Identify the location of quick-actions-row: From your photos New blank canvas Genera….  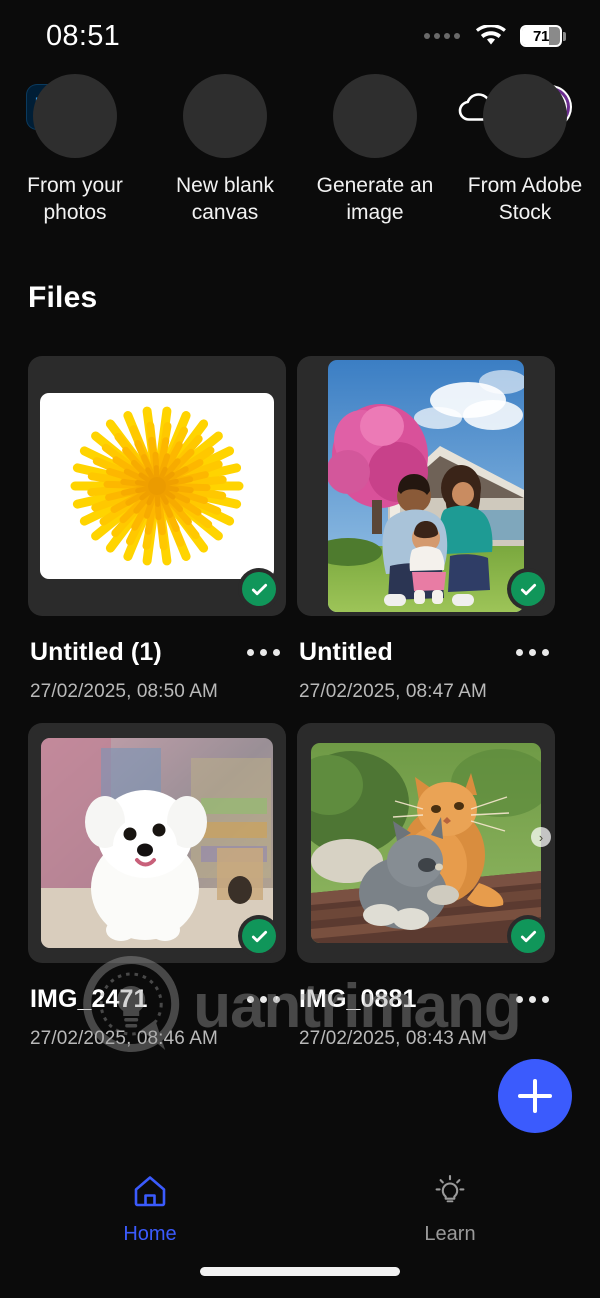
(300, 160).